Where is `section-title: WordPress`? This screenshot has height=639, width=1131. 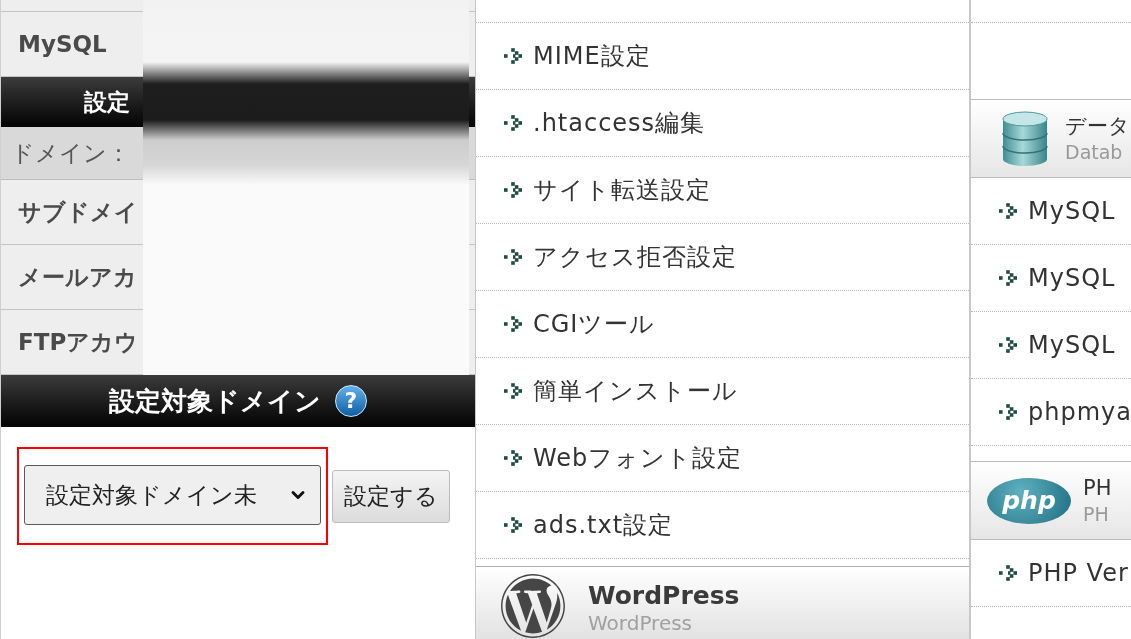
section-title: WordPress is located at coordinates (664, 595).